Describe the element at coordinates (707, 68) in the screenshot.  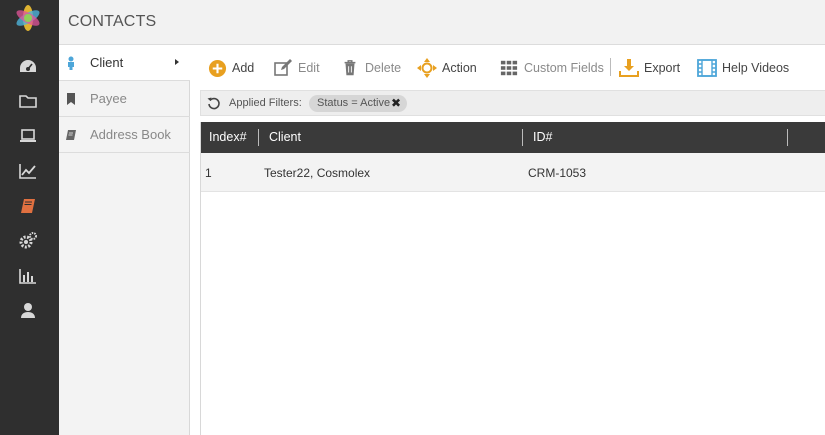
I see `film-icon` at that location.